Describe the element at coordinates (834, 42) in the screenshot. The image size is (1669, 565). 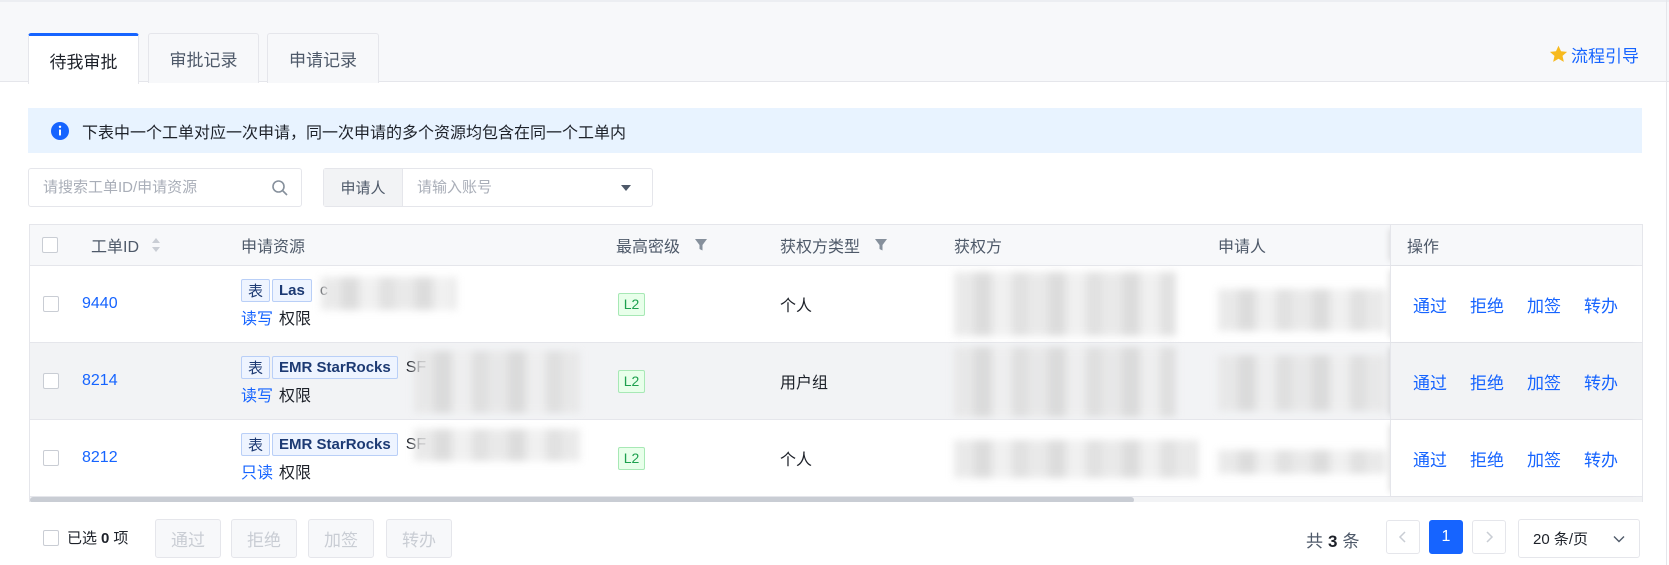
I see `tab-bar: 待我审批 审批记录 申请记录 流程引导` at that location.